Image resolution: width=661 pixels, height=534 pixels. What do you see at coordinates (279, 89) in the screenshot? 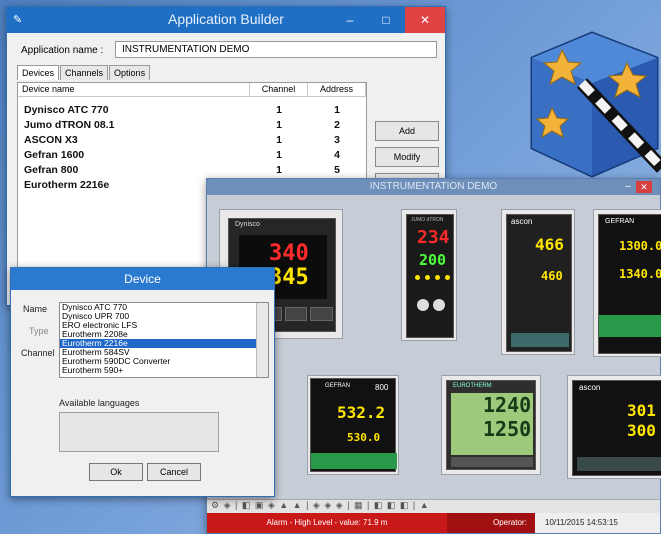
I see `column-channel: Channel` at bounding box center [279, 89].